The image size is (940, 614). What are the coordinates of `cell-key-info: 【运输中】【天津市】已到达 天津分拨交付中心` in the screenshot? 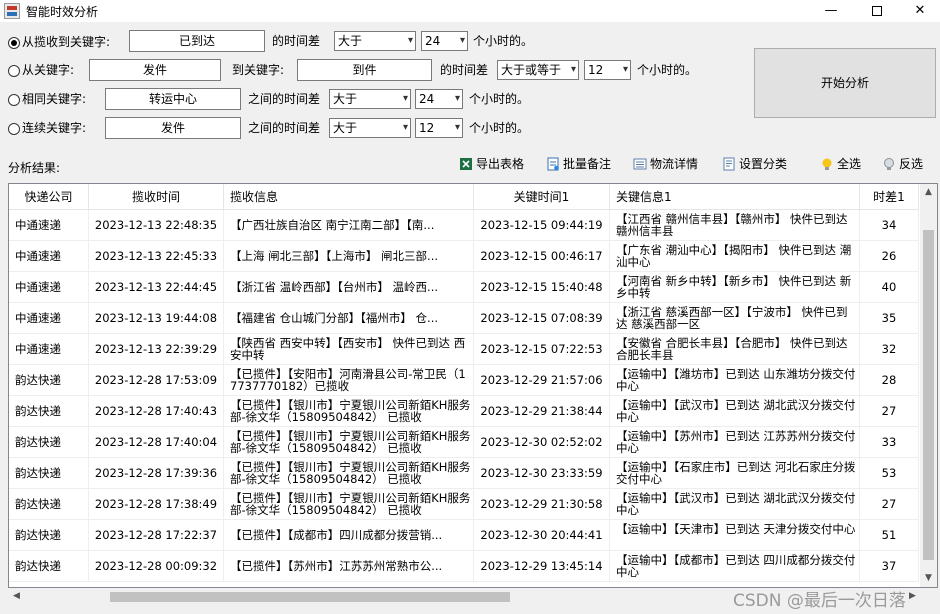 It's located at (735, 535).